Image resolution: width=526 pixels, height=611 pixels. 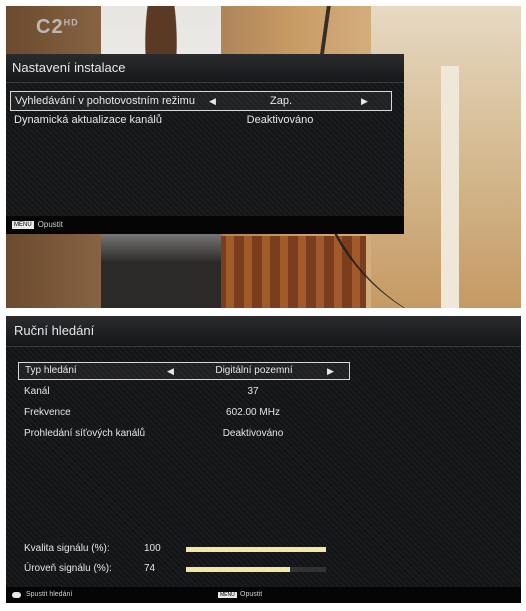 What do you see at coordinates (280, 120) in the screenshot?
I see `menu-row-value: Deaktivováno` at bounding box center [280, 120].